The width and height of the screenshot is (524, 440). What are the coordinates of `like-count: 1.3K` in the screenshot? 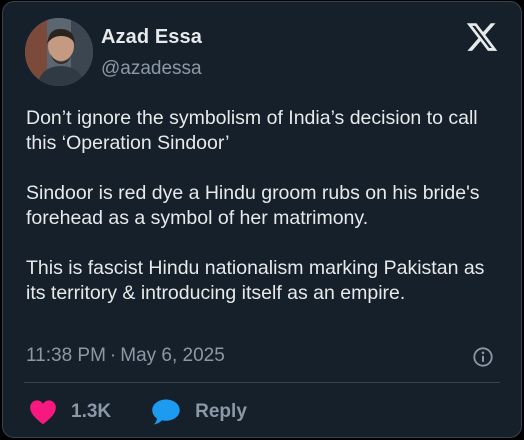 It's located at (91, 411).